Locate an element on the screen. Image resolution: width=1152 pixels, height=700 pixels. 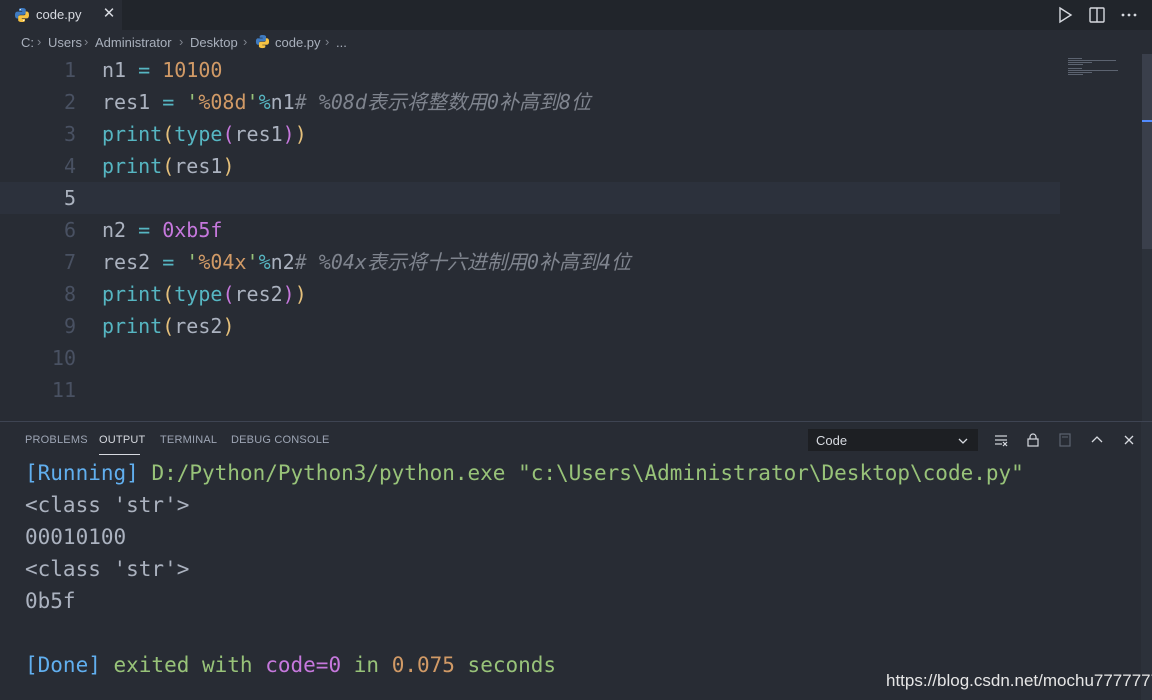
chevron-down-icon is located at coordinates (963, 441).